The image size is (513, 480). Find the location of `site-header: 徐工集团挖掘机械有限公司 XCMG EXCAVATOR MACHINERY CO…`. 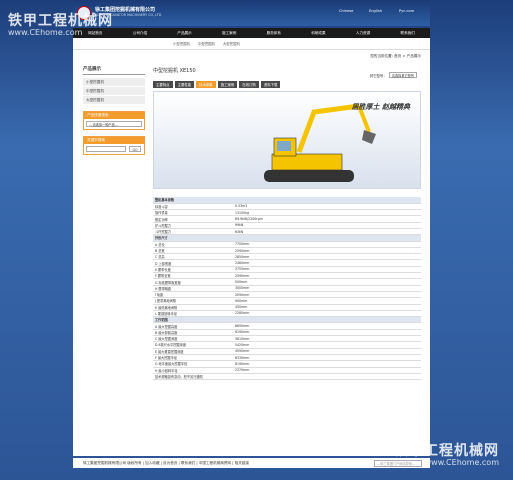

site-header: 徐工集团挖掘机械有限公司 XCMG EXCAVATOR MACHINERY CO… is located at coordinates (251, 13).